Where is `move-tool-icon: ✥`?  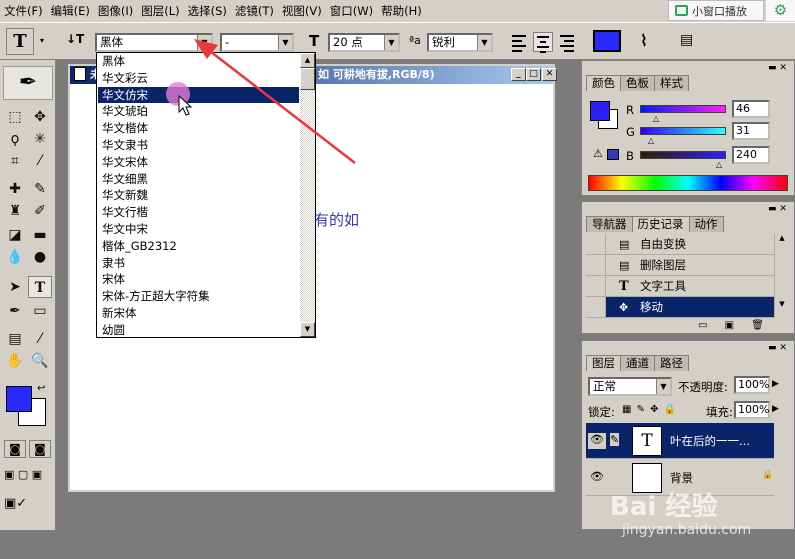 move-tool-icon: ✥ is located at coordinates (40, 117).